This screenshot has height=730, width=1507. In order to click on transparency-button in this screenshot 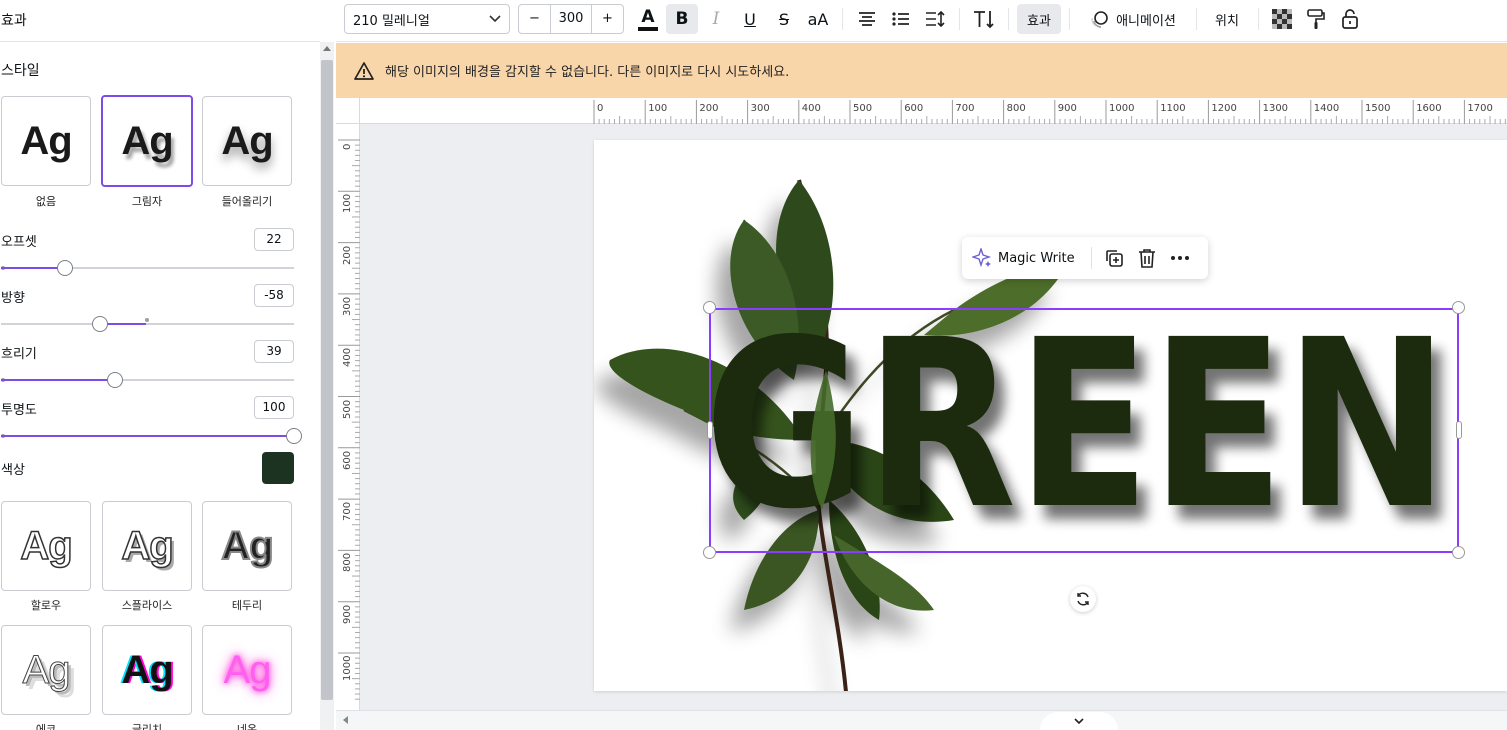, I will do `click(1282, 19)`.